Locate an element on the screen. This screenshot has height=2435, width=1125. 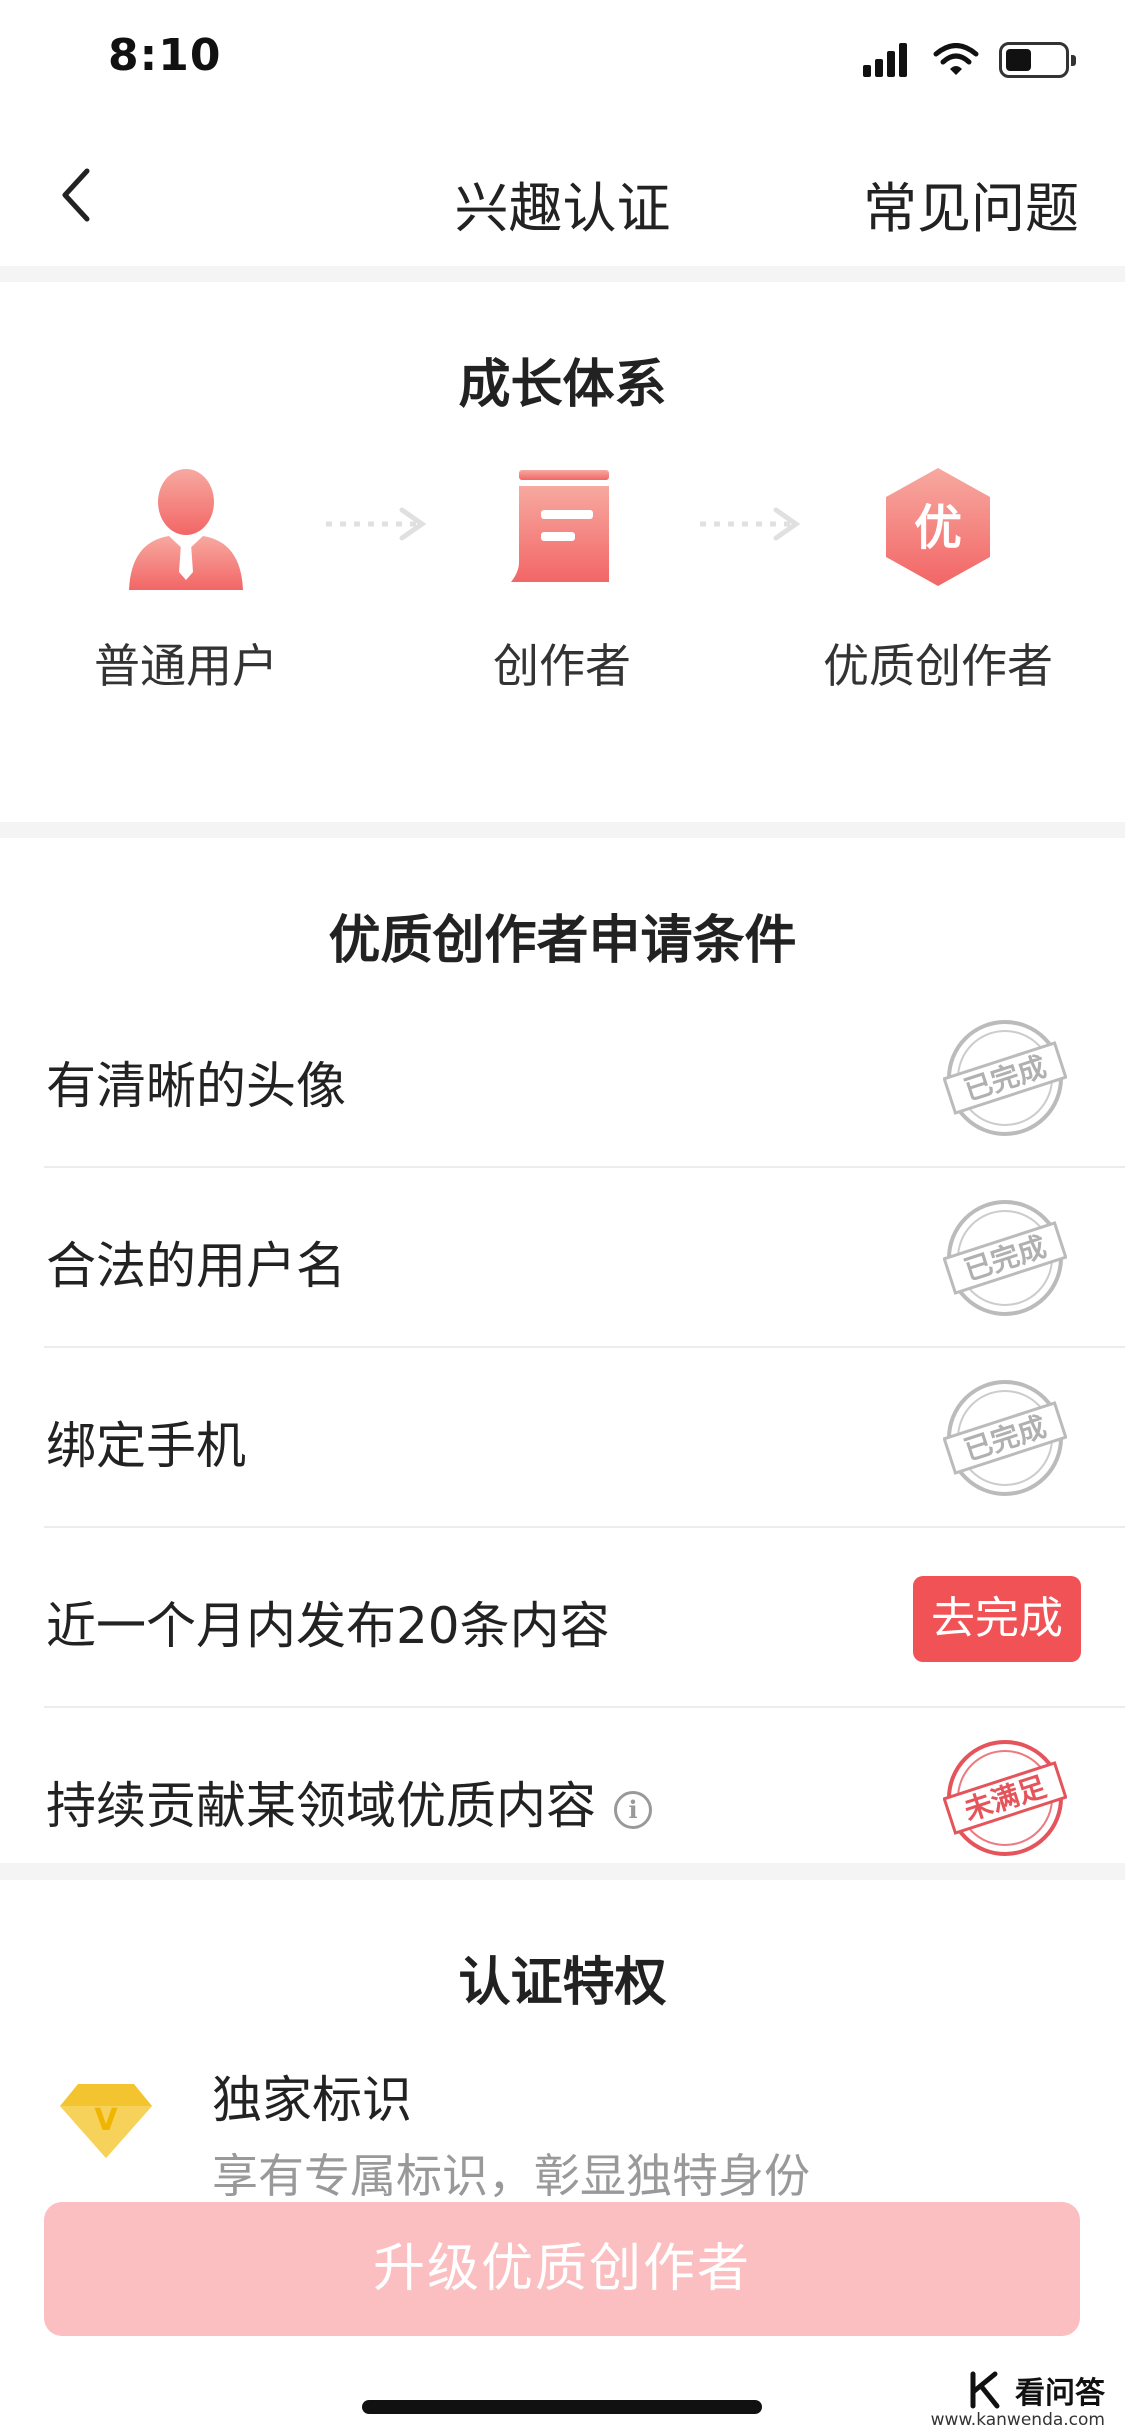
watermark-logo-icon is located at coordinates (985, 2390).